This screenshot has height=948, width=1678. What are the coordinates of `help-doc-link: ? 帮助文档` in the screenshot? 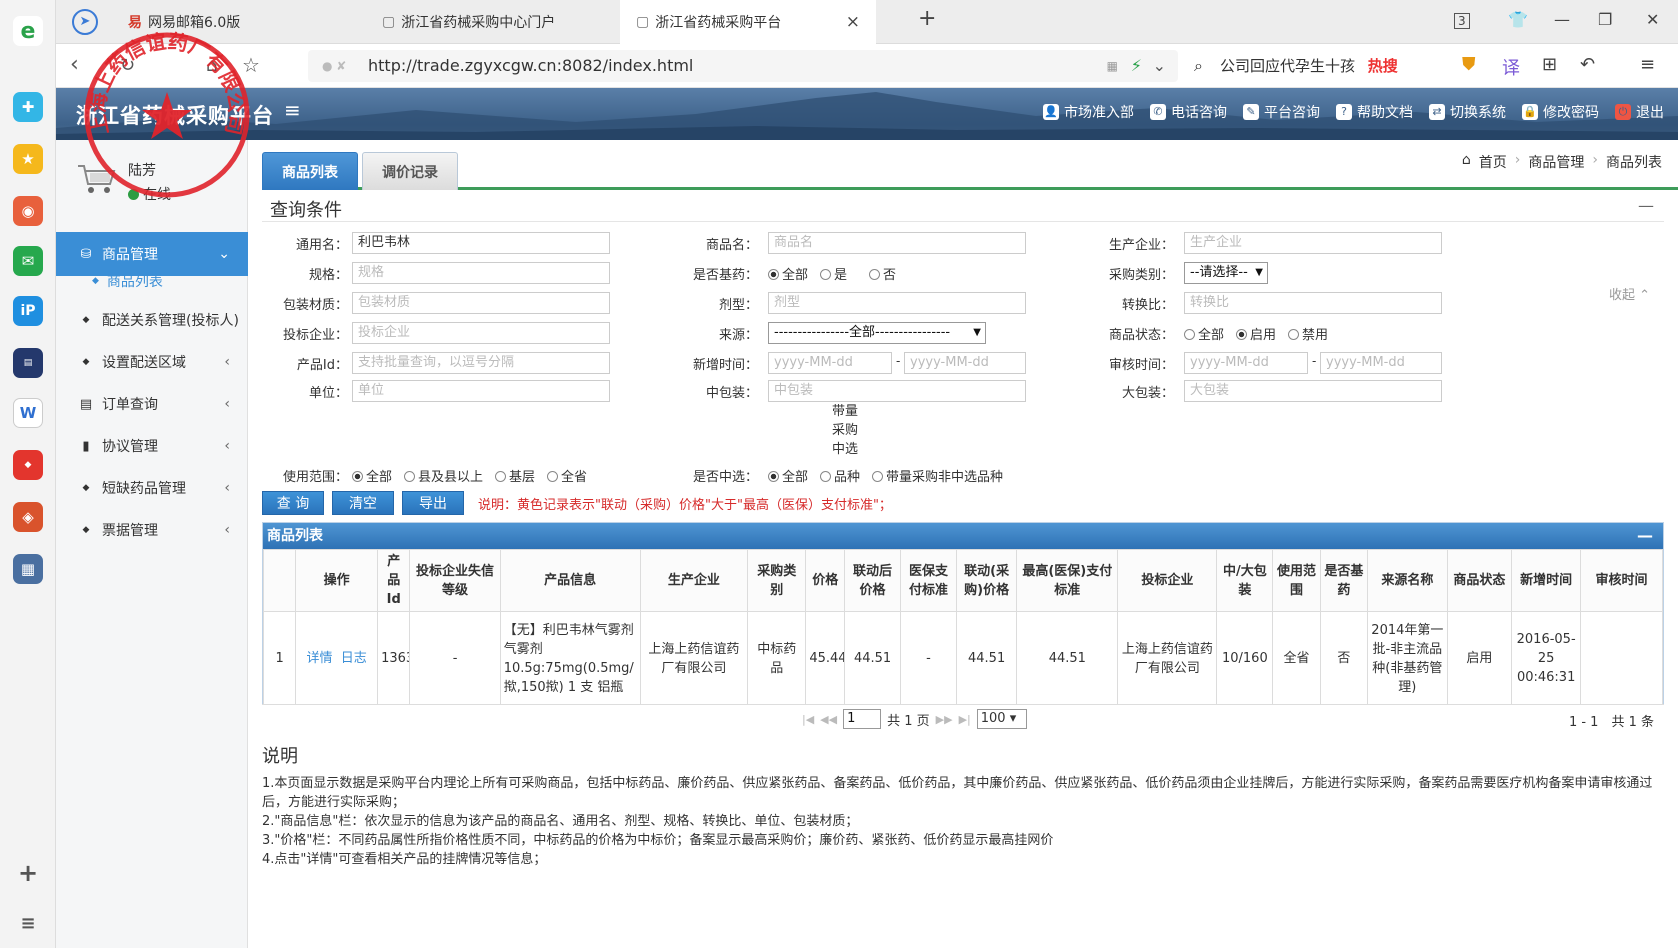 It's located at (1374, 112).